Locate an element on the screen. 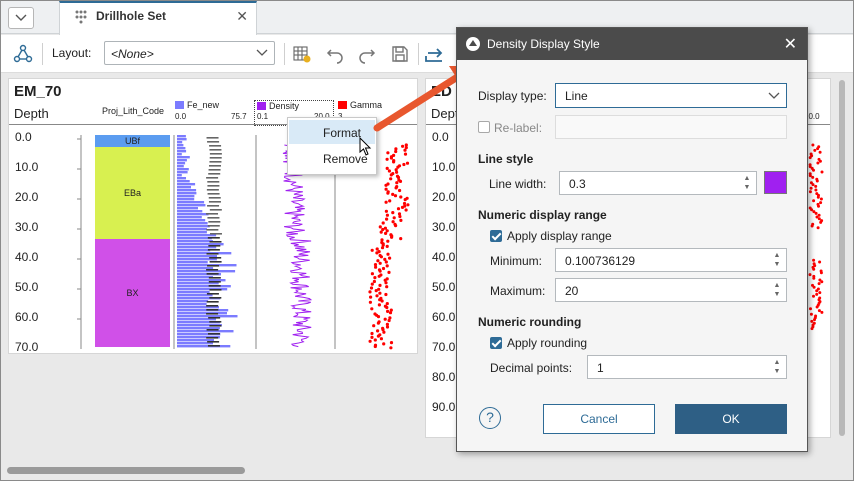 The width and height of the screenshot is (854, 481). tab-list-button is located at coordinates (21, 18).